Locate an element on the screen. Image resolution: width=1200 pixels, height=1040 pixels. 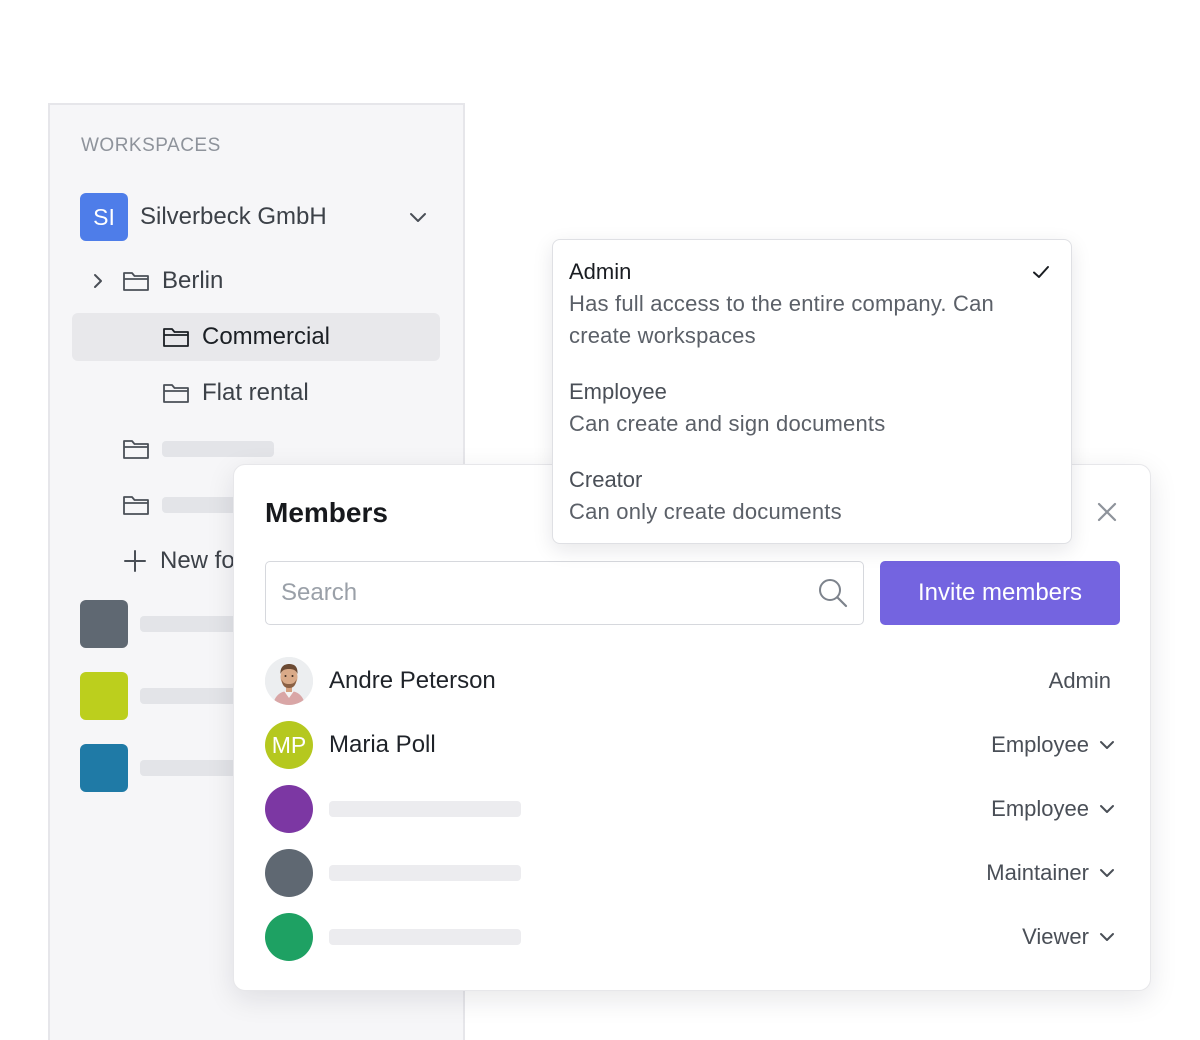
role-dropdown: Viewer is located at coordinates (1071, 937).